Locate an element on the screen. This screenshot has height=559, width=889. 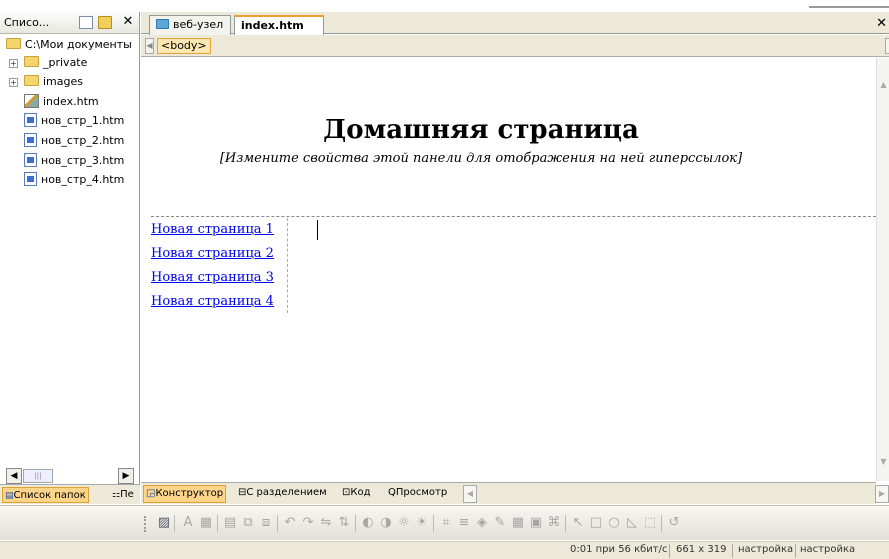
wordart-icon: A is located at coordinates (188, 523).